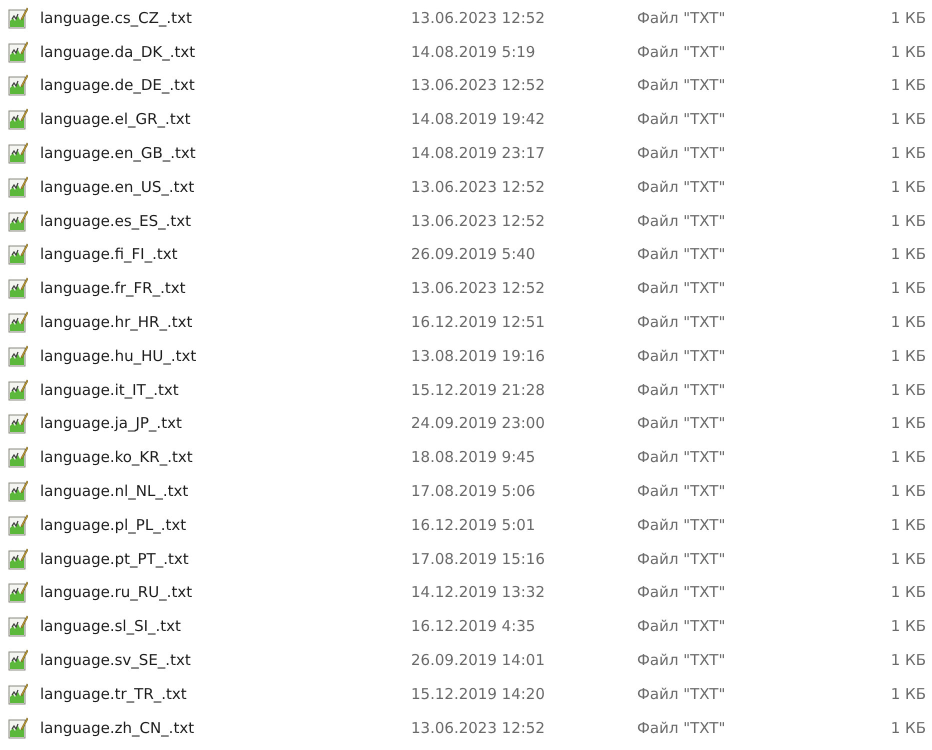 This screenshot has height=750, width=932. What do you see at coordinates (225, 355) in the screenshot?
I see `file-name: language.hu_HU_.txt` at bounding box center [225, 355].